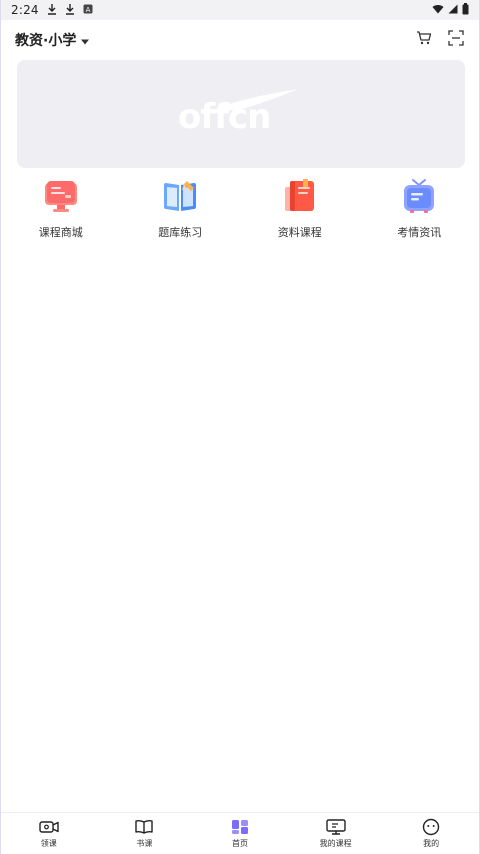 The height and width of the screenshot is (854, 480). I want to click on nav-item-shuke: 书课, so click(145, 833).